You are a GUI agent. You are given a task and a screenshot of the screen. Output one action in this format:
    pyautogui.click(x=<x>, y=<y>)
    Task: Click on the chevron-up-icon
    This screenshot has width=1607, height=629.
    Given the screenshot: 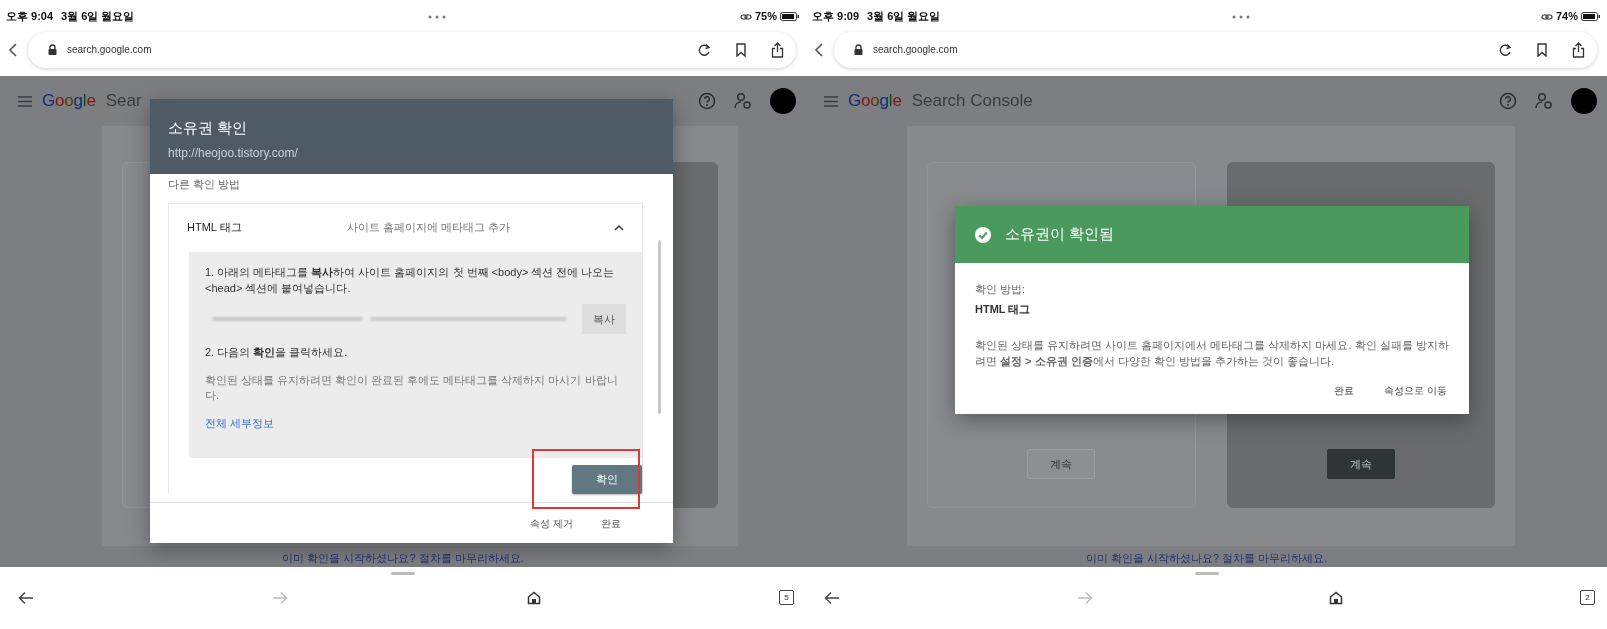 What is the action you would take?
    pyautogui.click(x=619, y=227)
    